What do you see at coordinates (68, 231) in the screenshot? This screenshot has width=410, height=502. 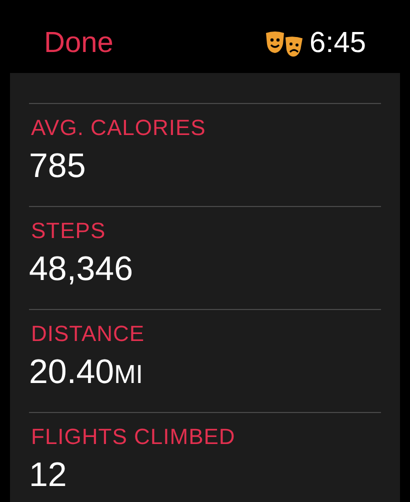 I see `metric-label: STEPS` at bounding box center [68, 231].